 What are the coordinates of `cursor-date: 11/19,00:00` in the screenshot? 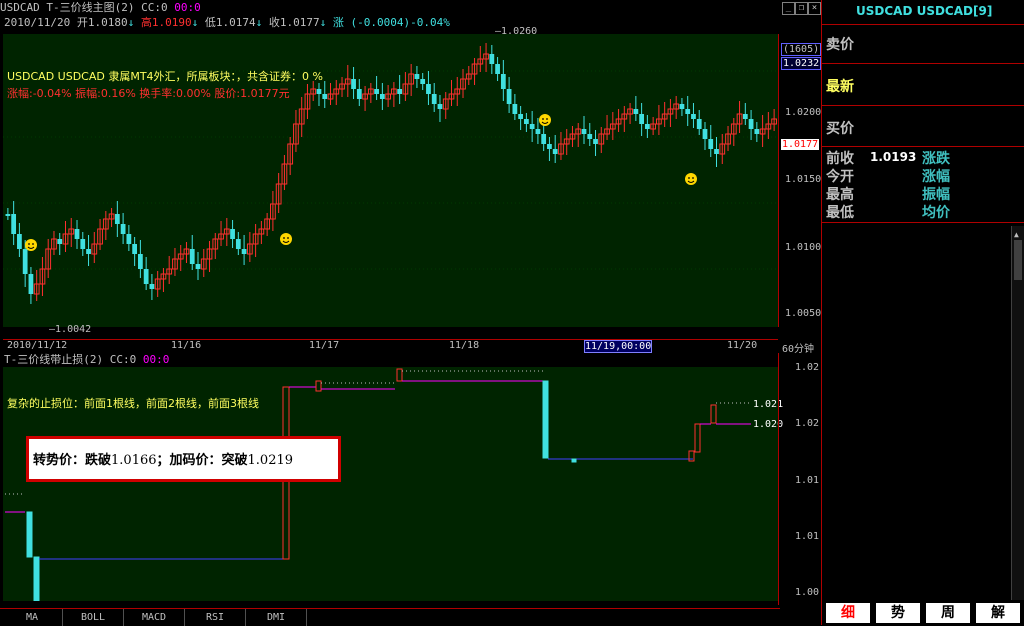 It's located at (618, 346).